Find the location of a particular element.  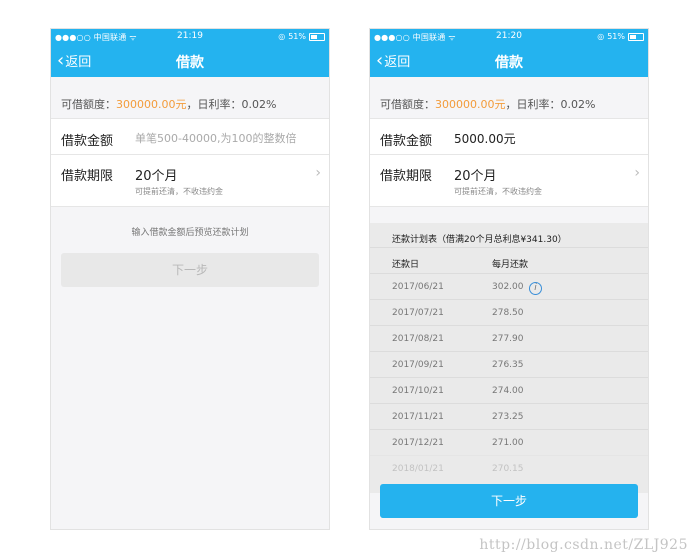

plan-header-row: 还款日 每月还款 is located at coordinates (509, 260).